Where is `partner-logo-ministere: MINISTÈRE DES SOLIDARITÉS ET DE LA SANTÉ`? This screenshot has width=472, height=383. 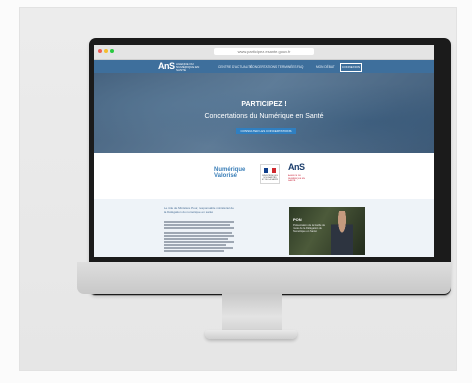 partner-logo-ministere: MINISTÈRE DES SOLIDARITÉS ET DE LA SANTÉ is located at coordinates (270, 174).